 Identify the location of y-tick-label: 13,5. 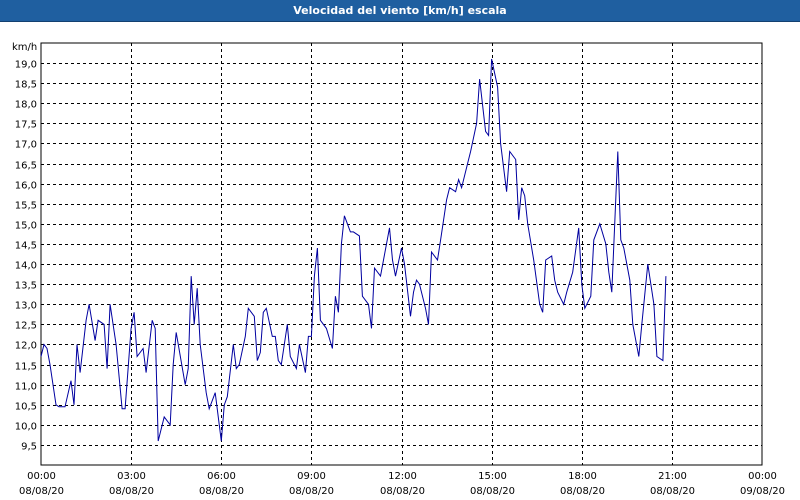
(26, 286).